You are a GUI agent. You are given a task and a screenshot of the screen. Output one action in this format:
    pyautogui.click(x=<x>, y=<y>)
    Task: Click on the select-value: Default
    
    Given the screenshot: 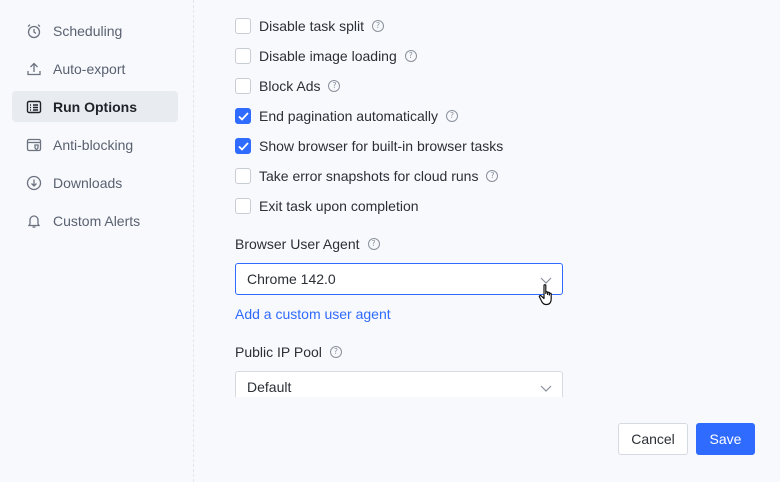 What is the action you would take?
    pyautogui.click(x=269, y=387)
    